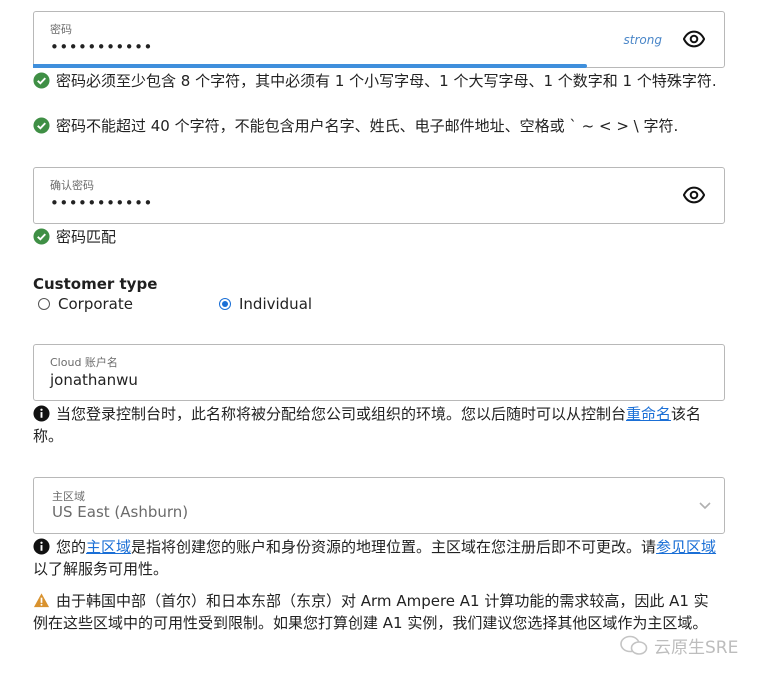 This screenshot has height=678, width=771. I want to click on home-region-info-text-1: 您的, so click(71, 547).